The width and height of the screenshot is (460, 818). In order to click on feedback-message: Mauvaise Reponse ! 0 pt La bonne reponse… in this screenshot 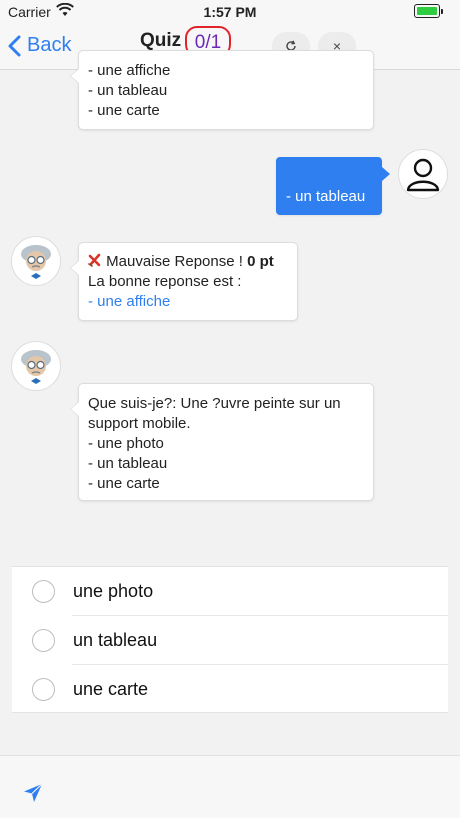, I will do `click(188, 281)`.